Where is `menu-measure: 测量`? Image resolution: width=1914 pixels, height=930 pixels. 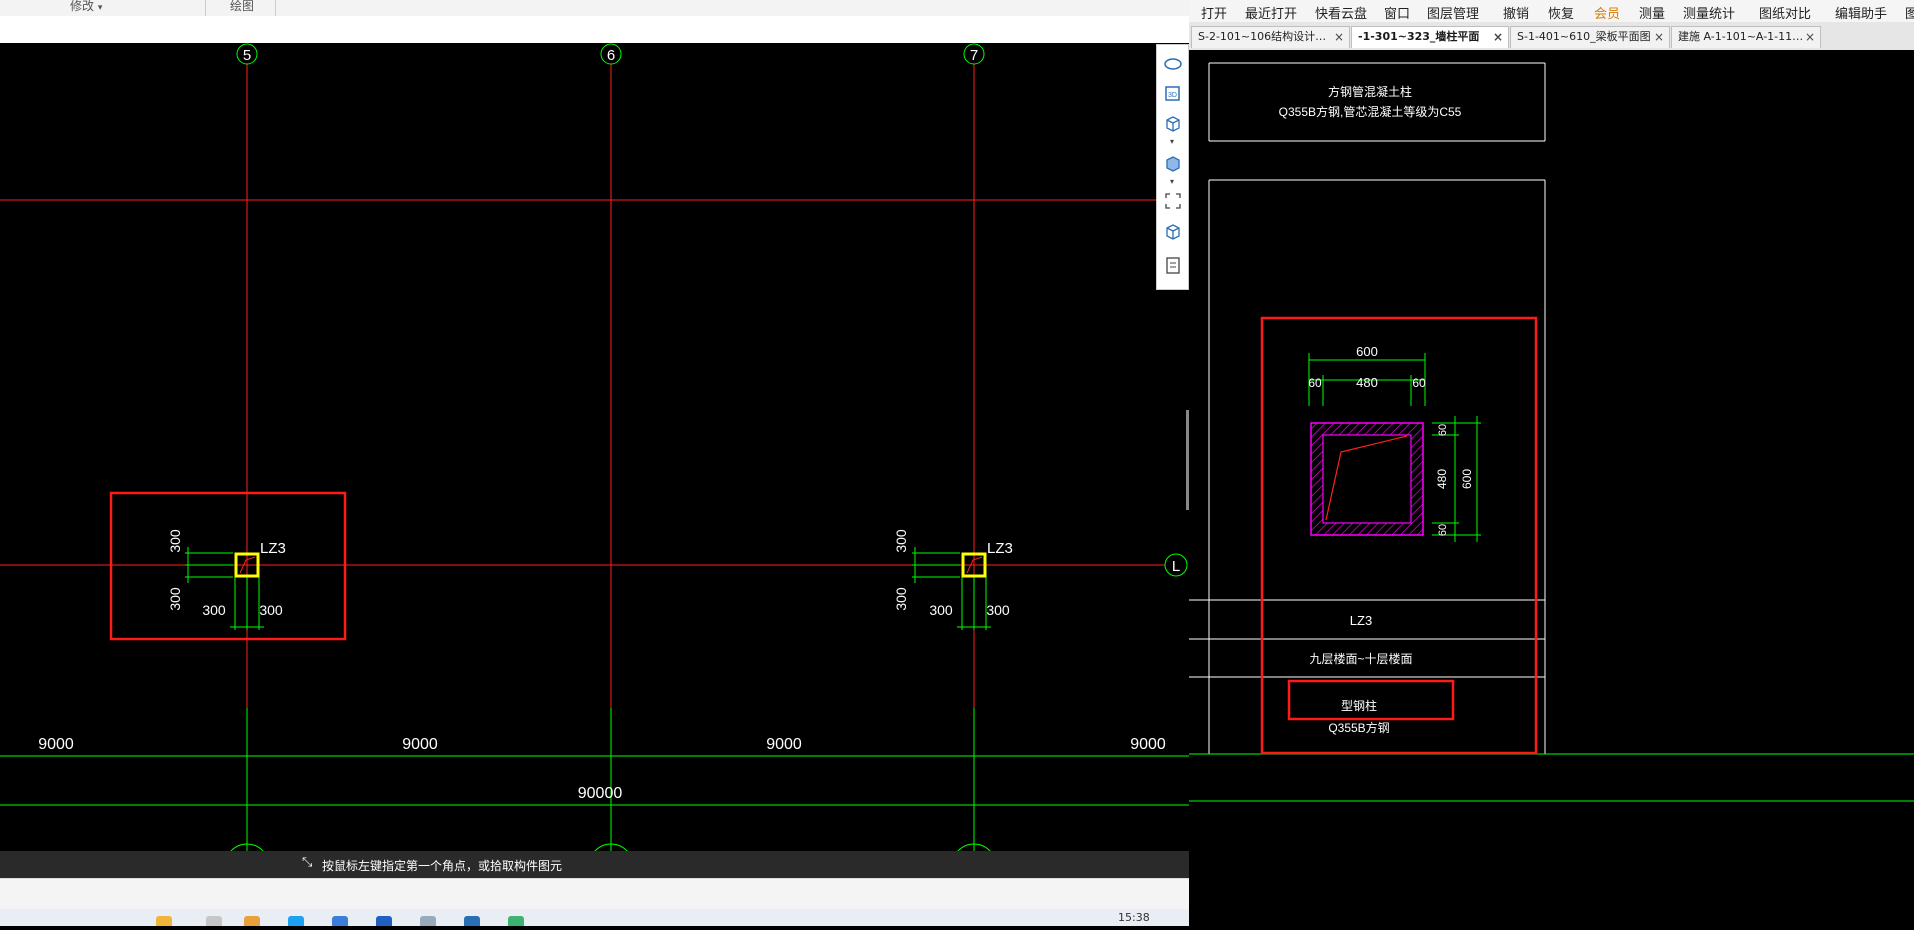
menu-measure: 测量 is located at coordinates (1652, 12).